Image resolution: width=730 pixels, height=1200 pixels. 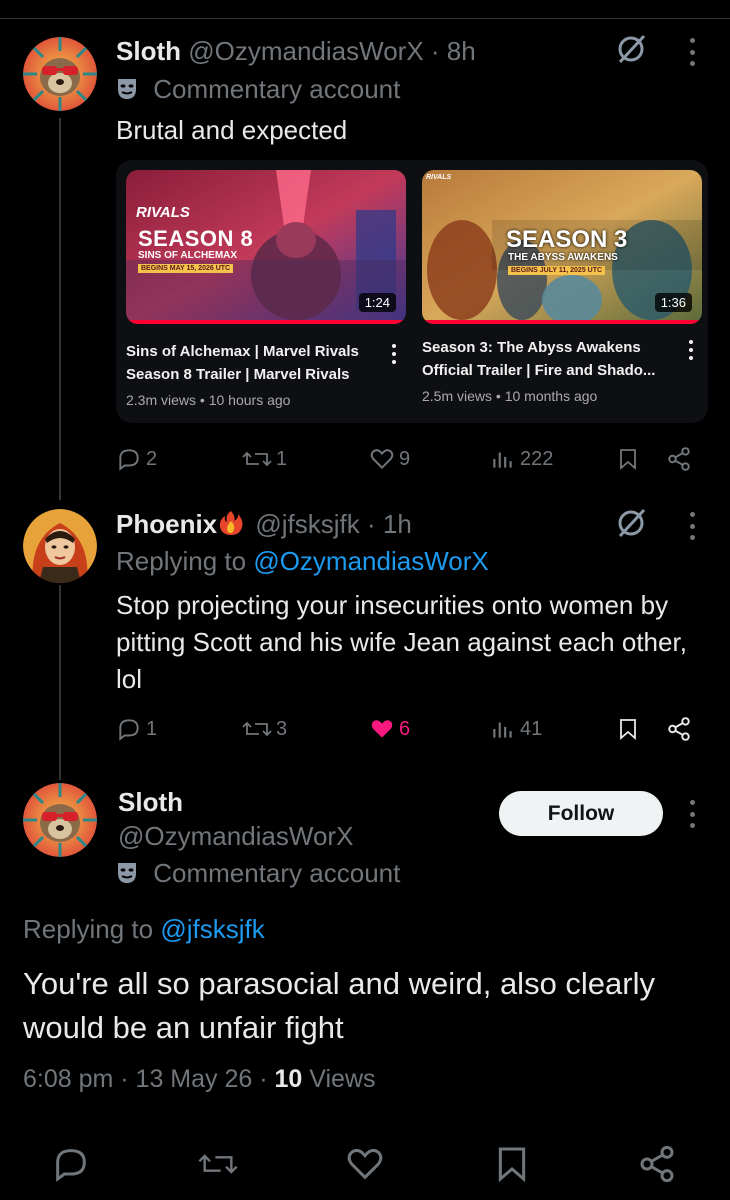 I want to click on timestamp: · 1h, so click(x=389, y=524).